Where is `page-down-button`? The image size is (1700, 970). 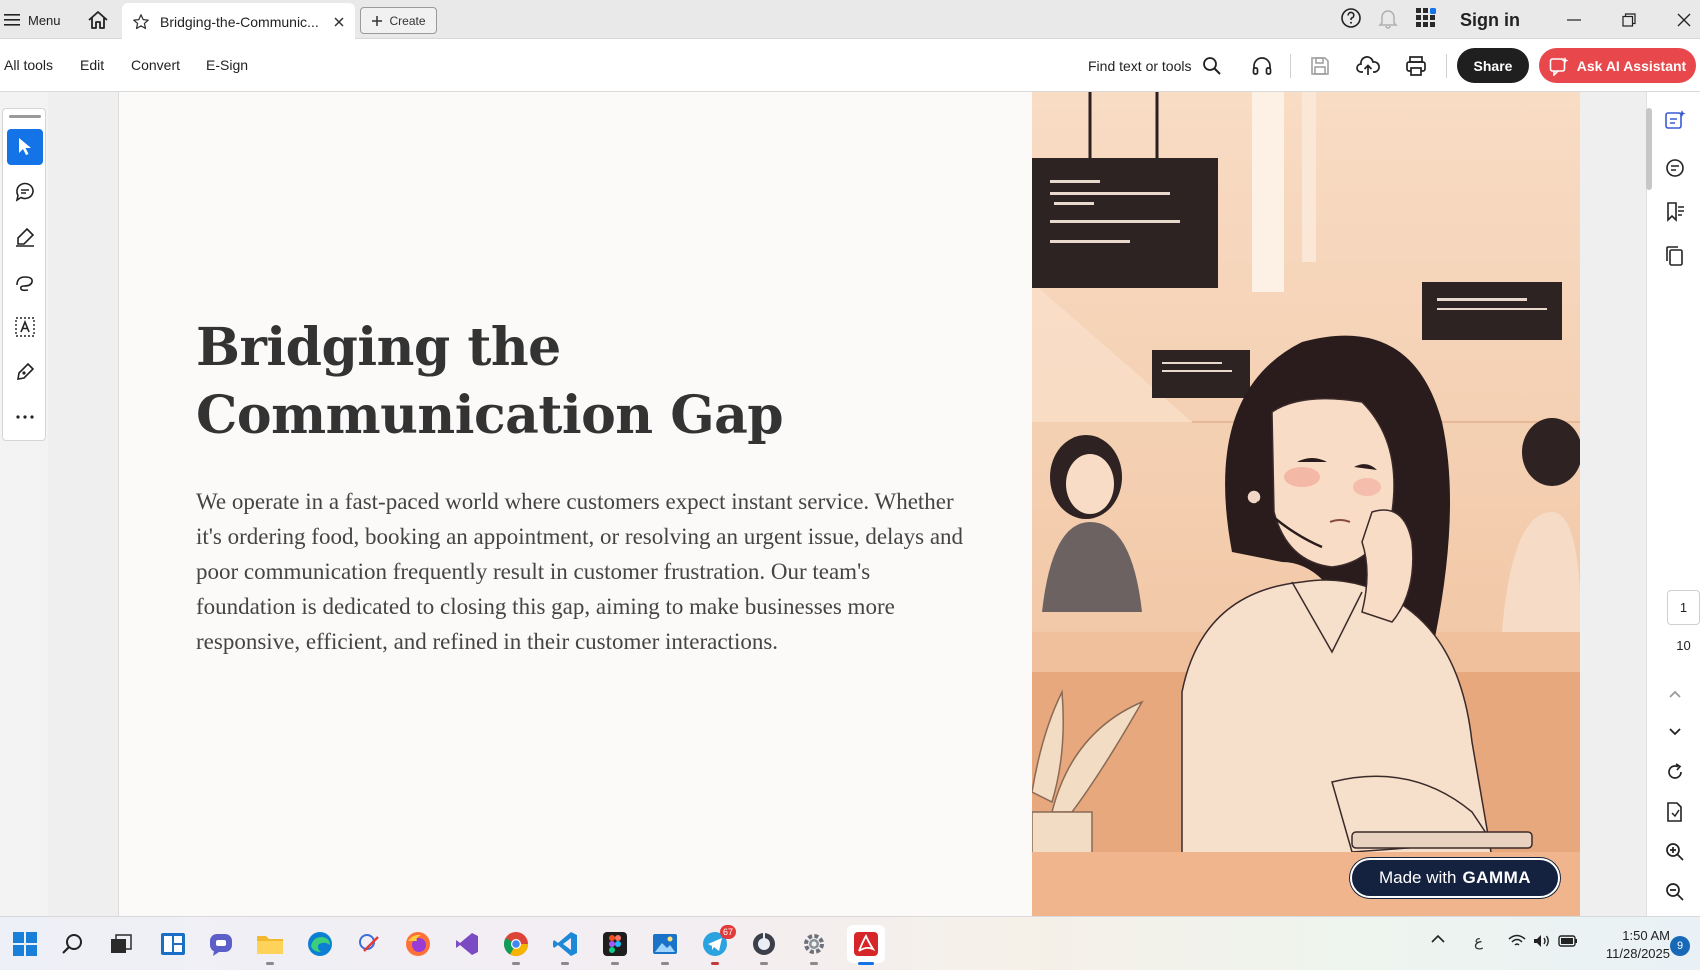 page-down-button is located at coordinates (1675, 732).